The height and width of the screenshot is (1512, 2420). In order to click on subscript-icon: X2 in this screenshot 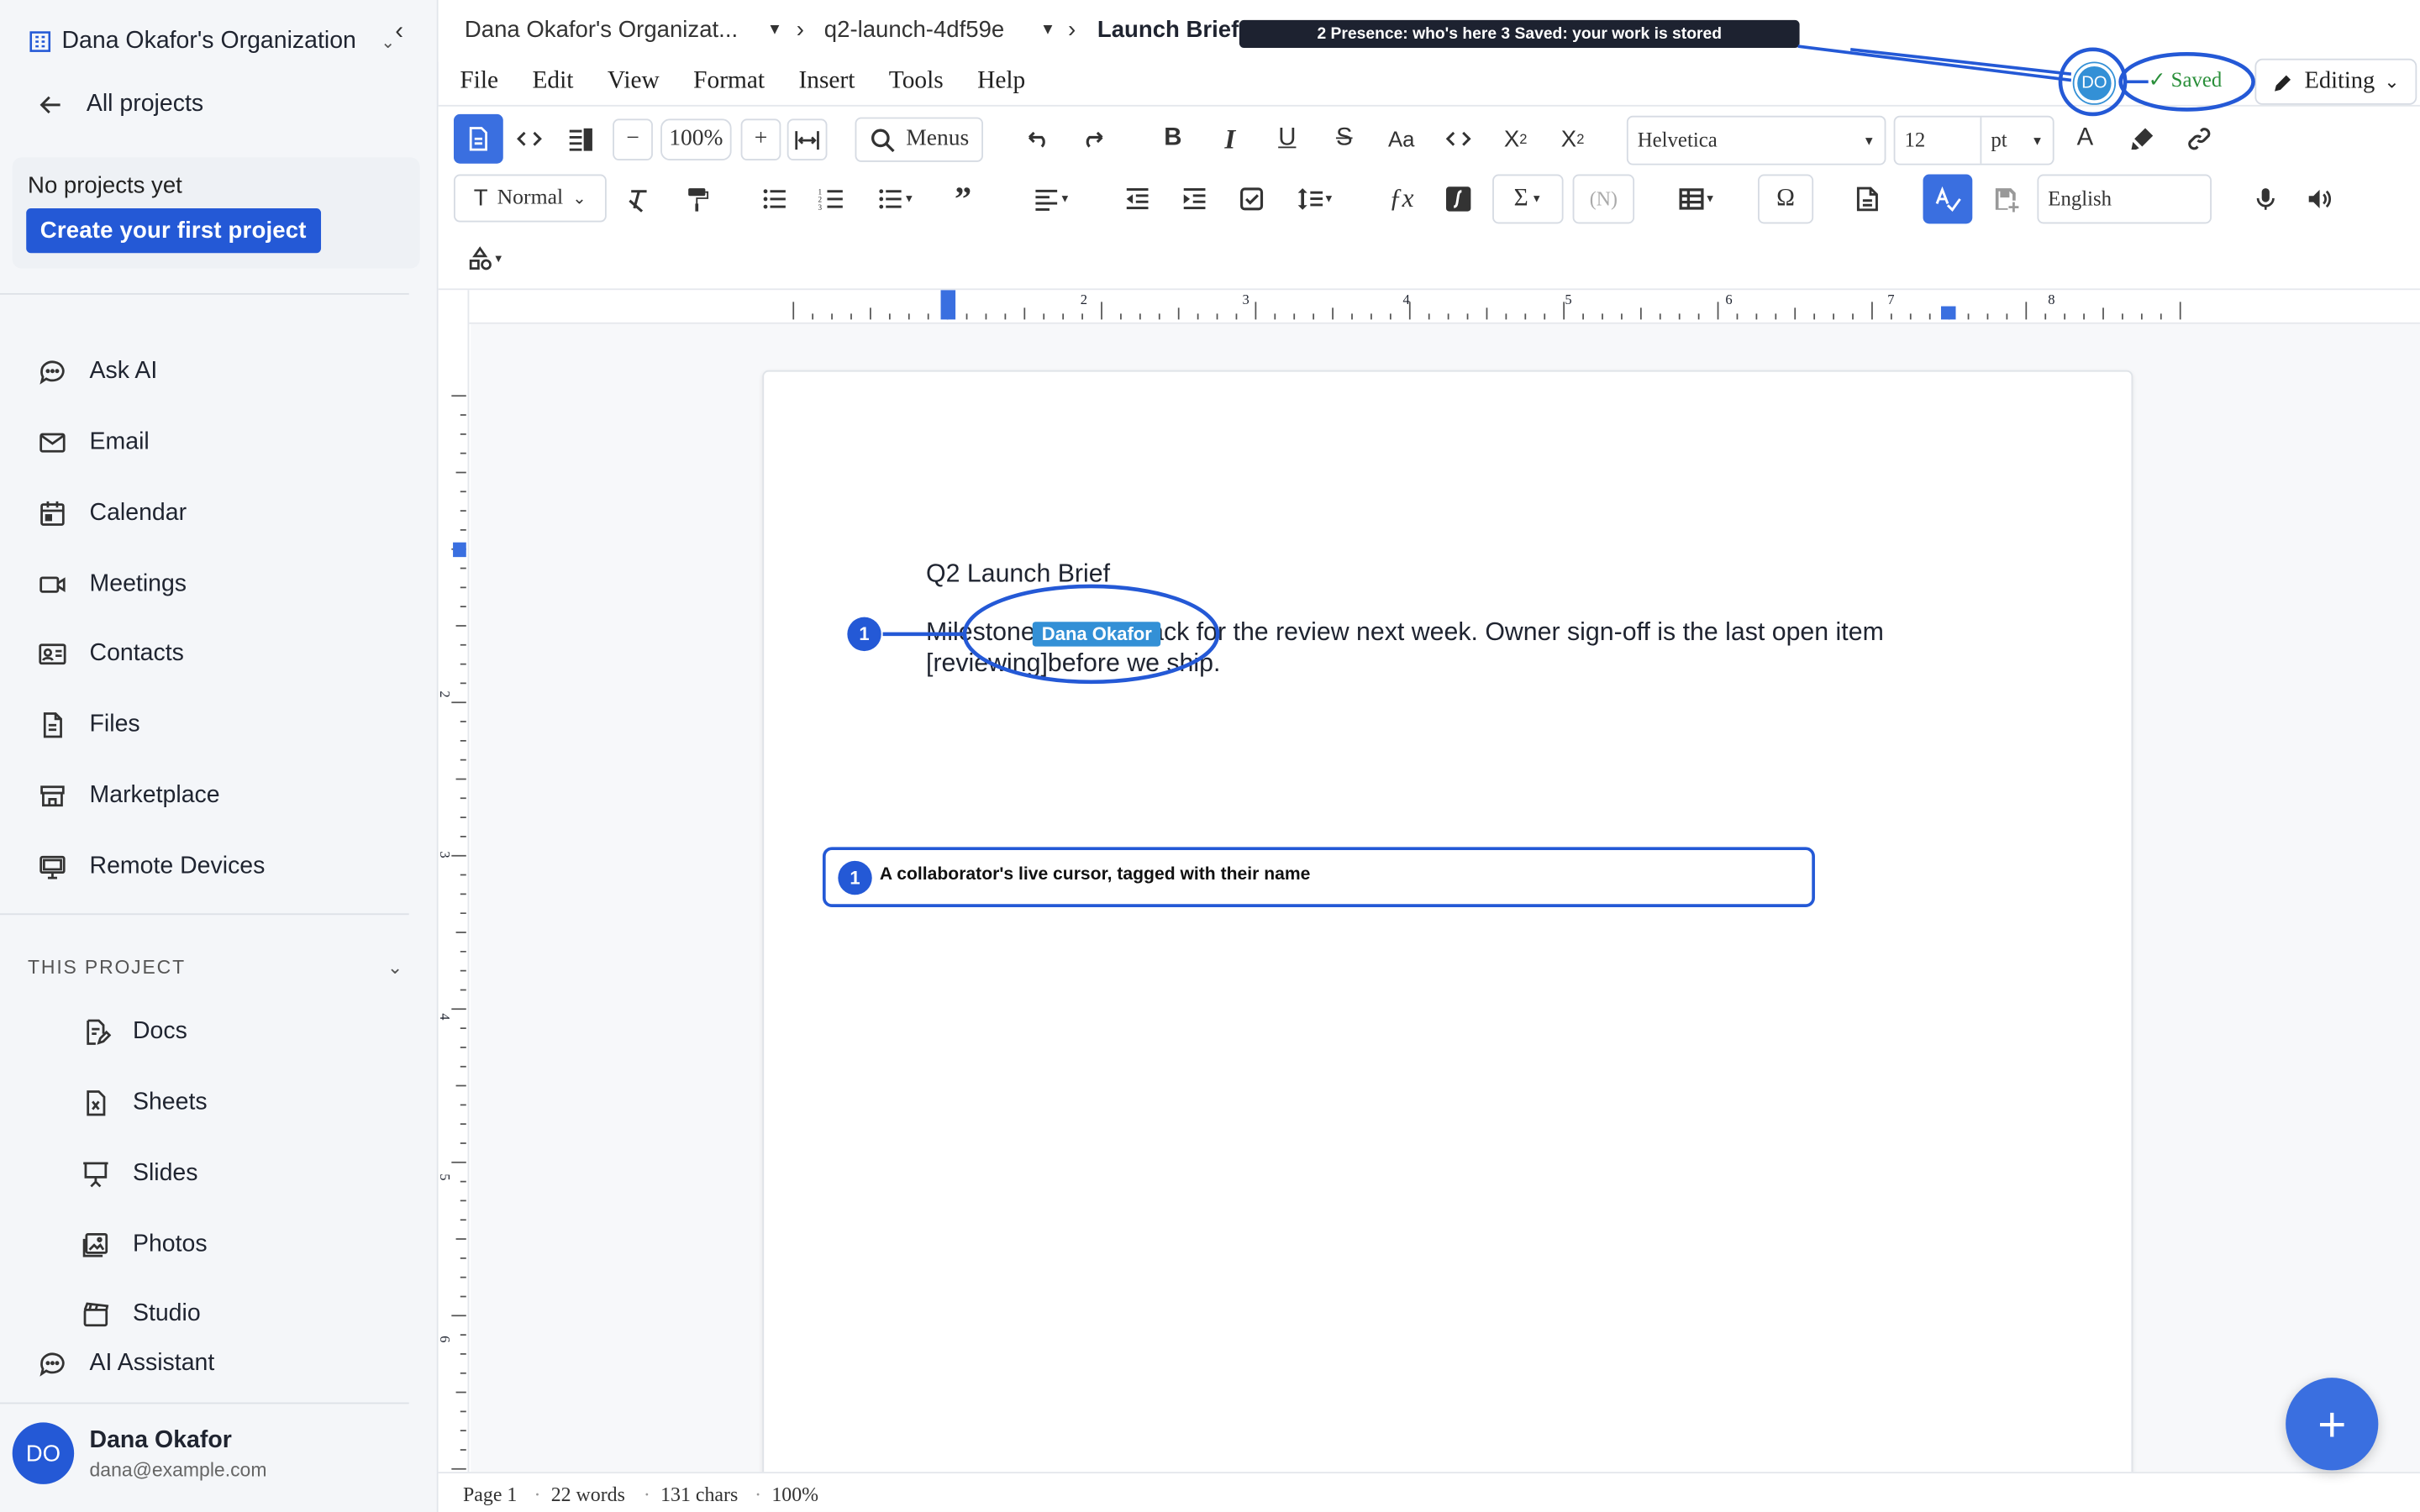, I will do `click(1572, 139)`.